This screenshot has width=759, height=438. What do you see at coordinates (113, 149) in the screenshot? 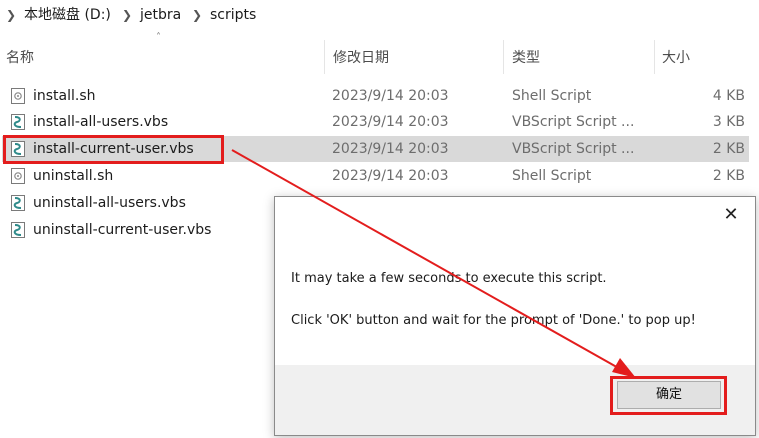
I see `file-highlight-box` at bounding box center [113, 149].